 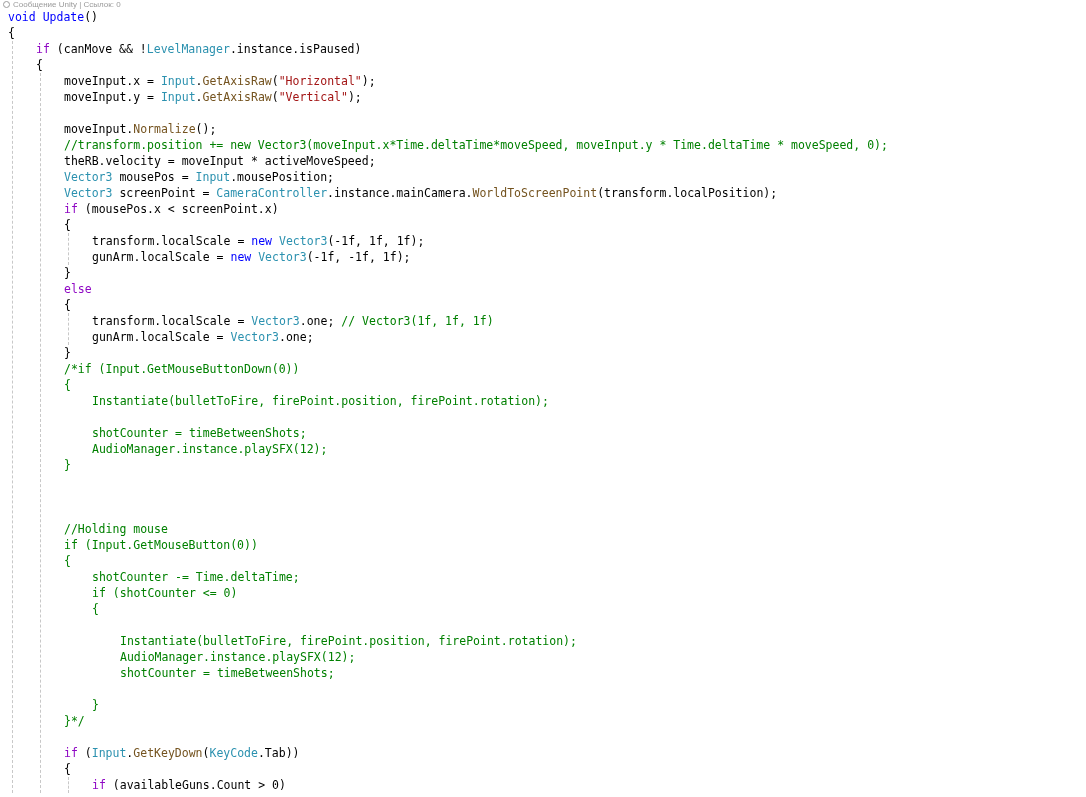 What do you see at coordinates (196, 577) in the screenshot?
I see `code-line: shotCounter -= Time.deltaTime;` at bounding box center [196, 577].